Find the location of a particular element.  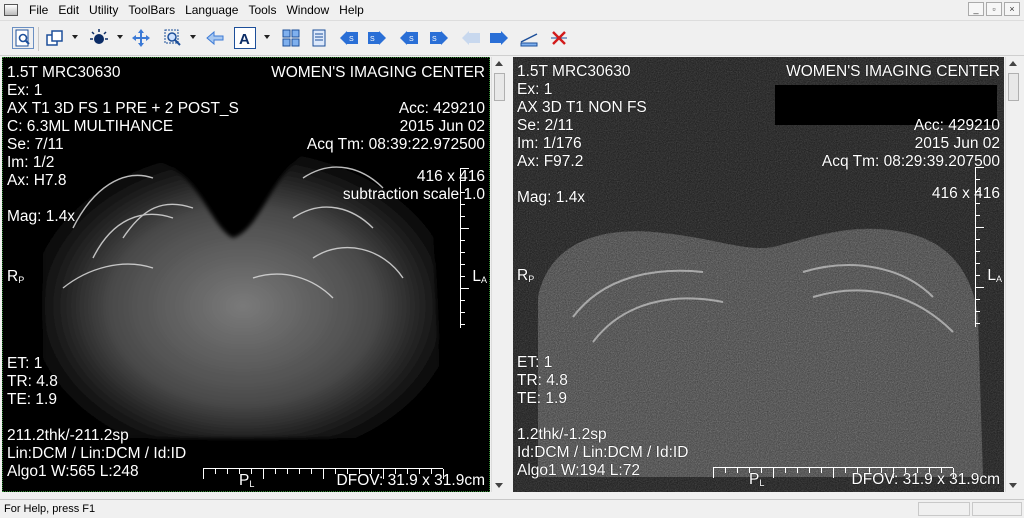

arrow-left-icon is located at coordinates (215, 38).